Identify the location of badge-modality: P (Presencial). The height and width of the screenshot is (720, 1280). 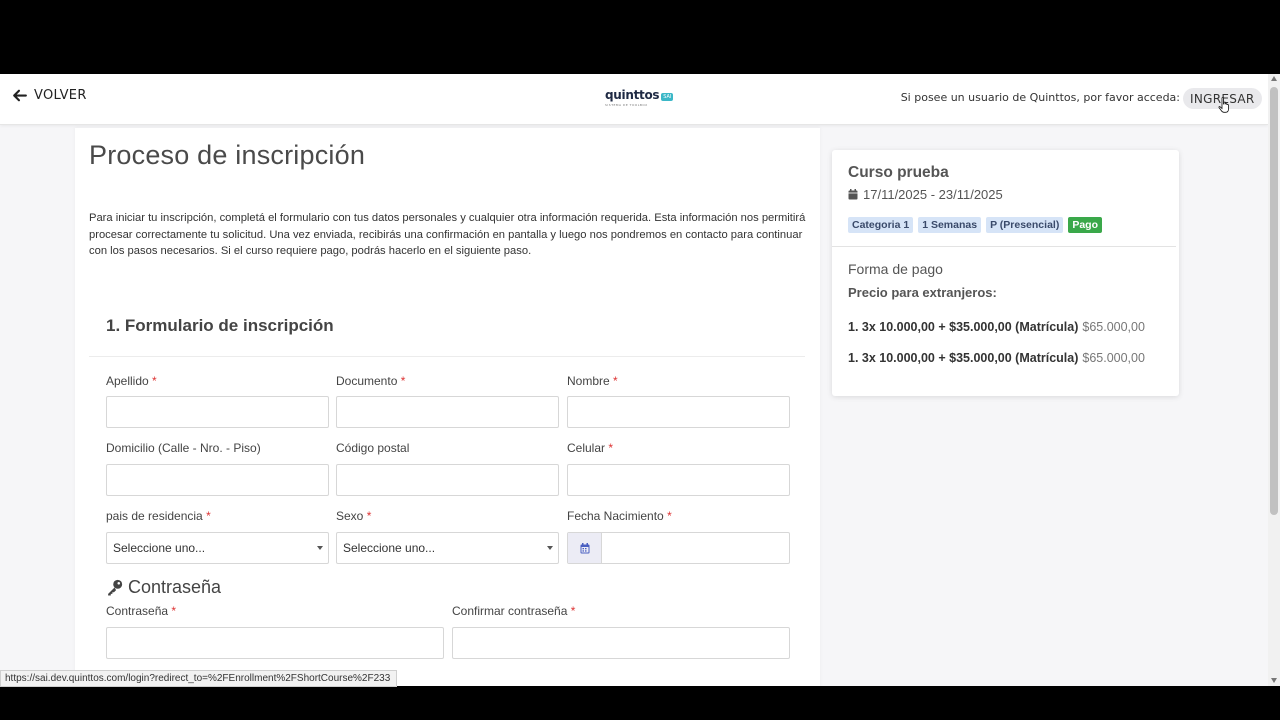
(1025, 225).